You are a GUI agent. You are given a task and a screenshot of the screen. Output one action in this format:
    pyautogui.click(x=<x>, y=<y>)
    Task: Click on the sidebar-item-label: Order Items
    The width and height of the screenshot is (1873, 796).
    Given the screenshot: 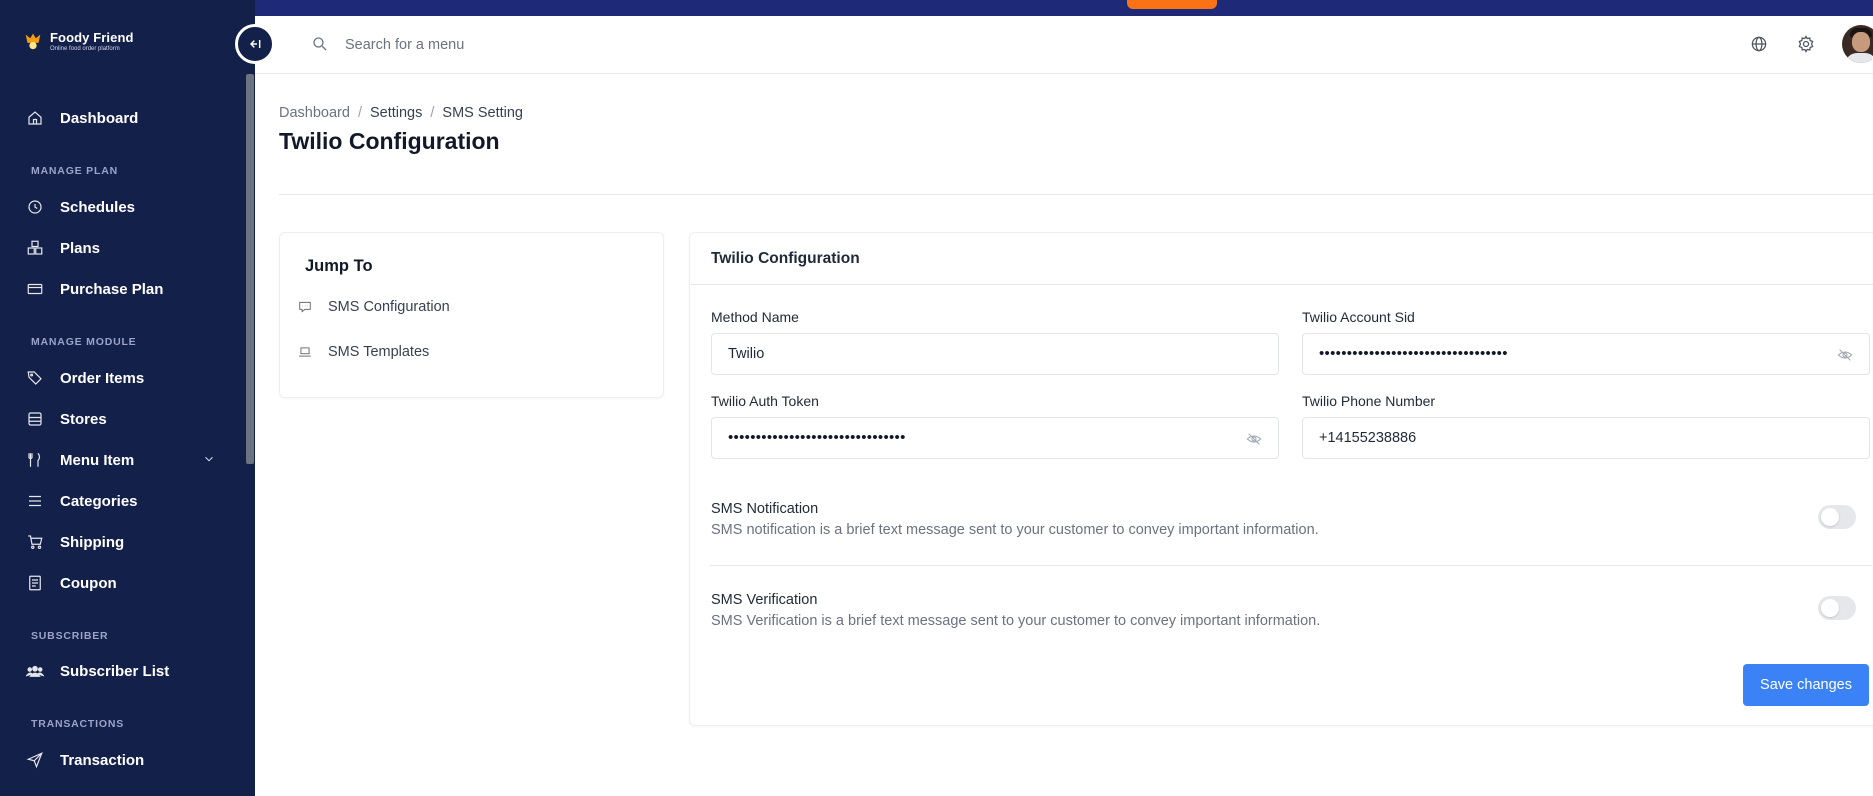 What is the action you would take?
    pyautogui.click(x=102, y=378)
    